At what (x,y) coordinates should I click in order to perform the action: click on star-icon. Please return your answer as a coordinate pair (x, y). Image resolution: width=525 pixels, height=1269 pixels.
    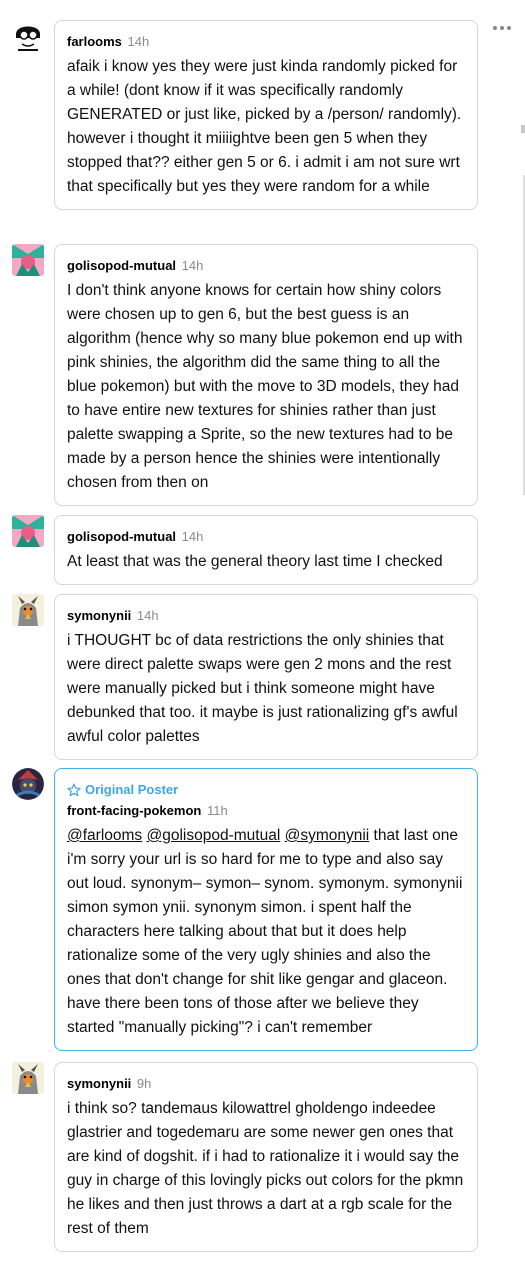
    Looking at the image, I should click on (74, 790).